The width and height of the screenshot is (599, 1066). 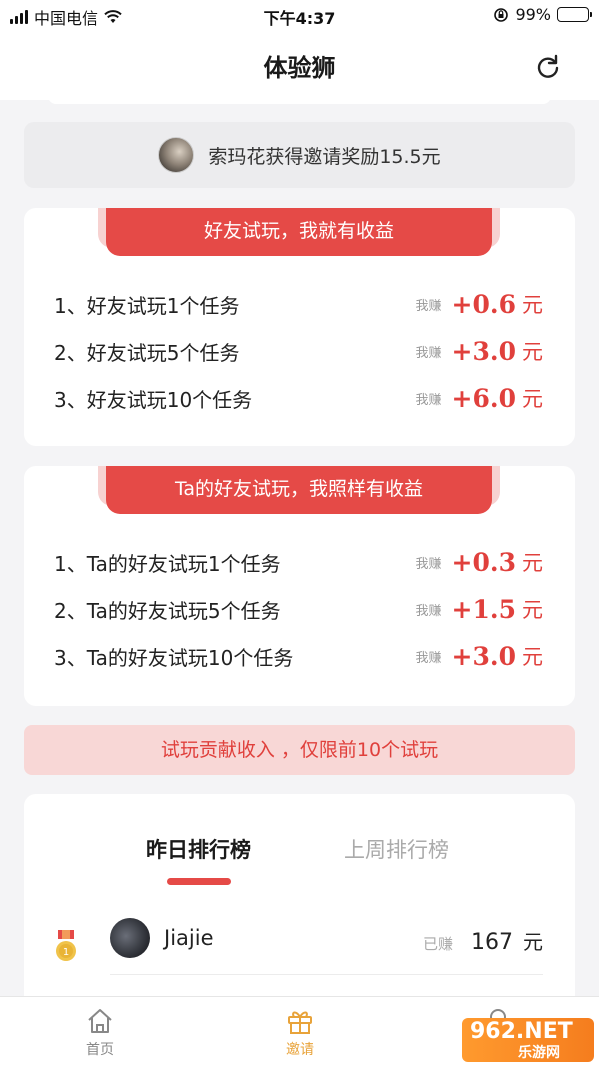 What do you see at coordinates (396, 849) in the screenshot?
I see `tab-last-week-ranking: 上周排行榜` at bounding box center [396, 849].